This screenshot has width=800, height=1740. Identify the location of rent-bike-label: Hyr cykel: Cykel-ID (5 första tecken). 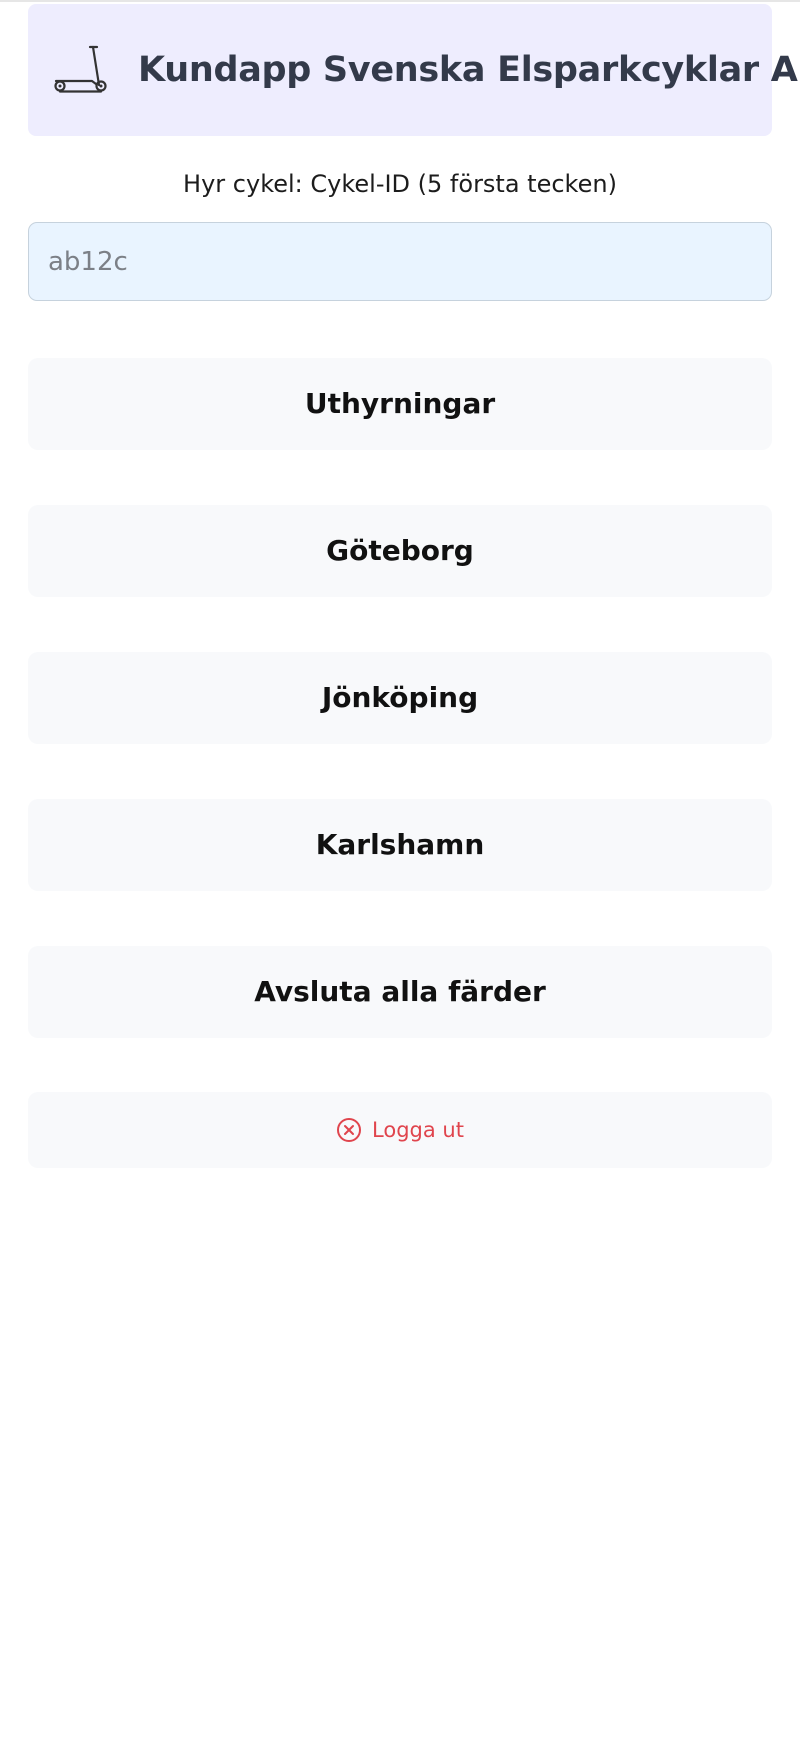
(400, 184).